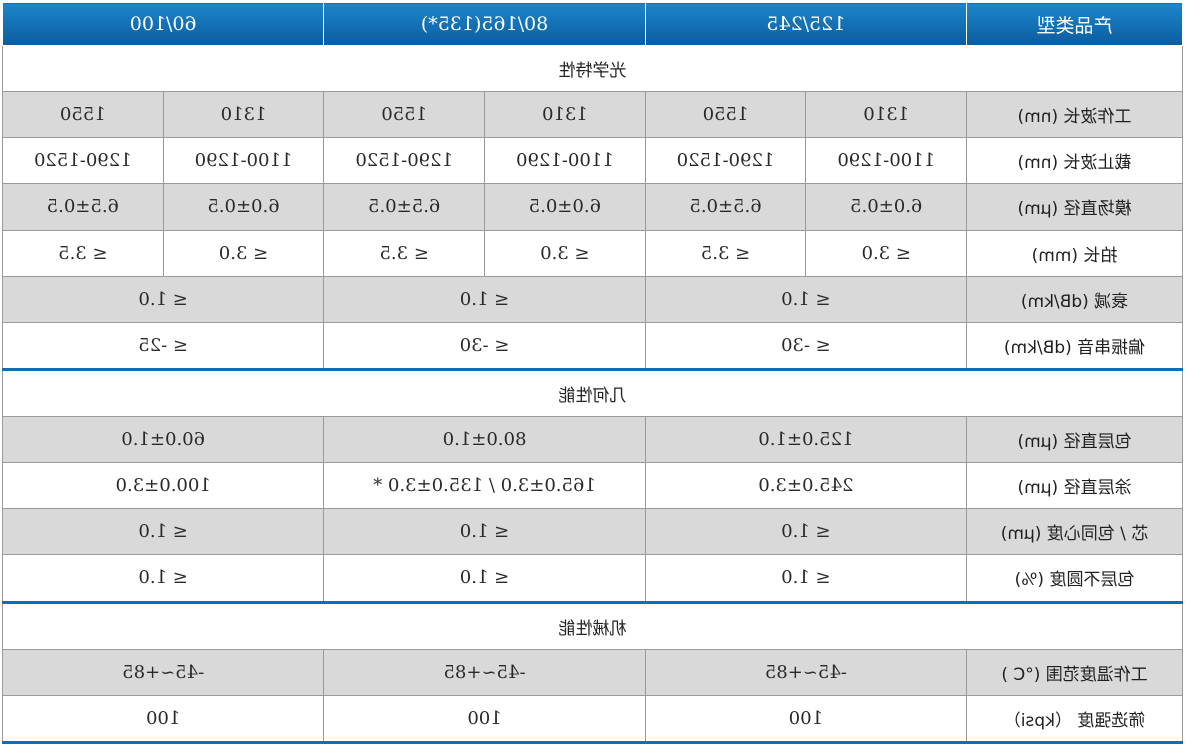  Describe the element at coordinates (806, 485) in the screenshot. I see `cell-value: 245.0±3.0` at that location.